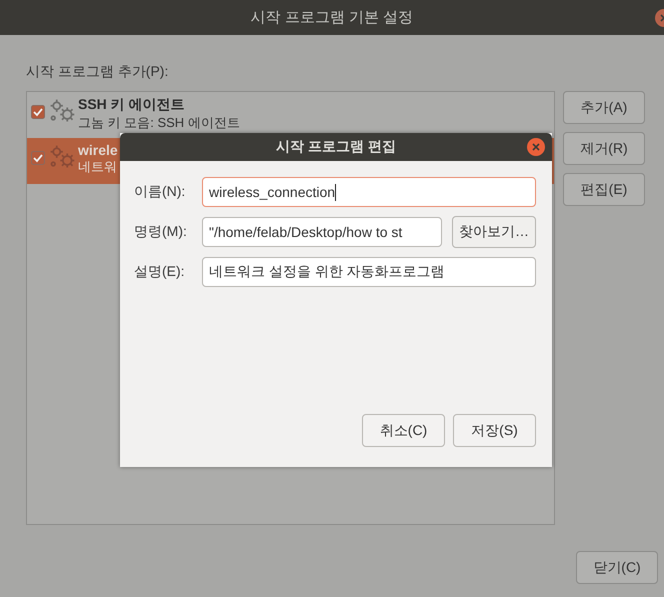 The width and height of the screenshot is (664, 597). Describe the element at coordinates (403, 430) in the screenshot. I see `dialog-button: 취소(C)` at that location.